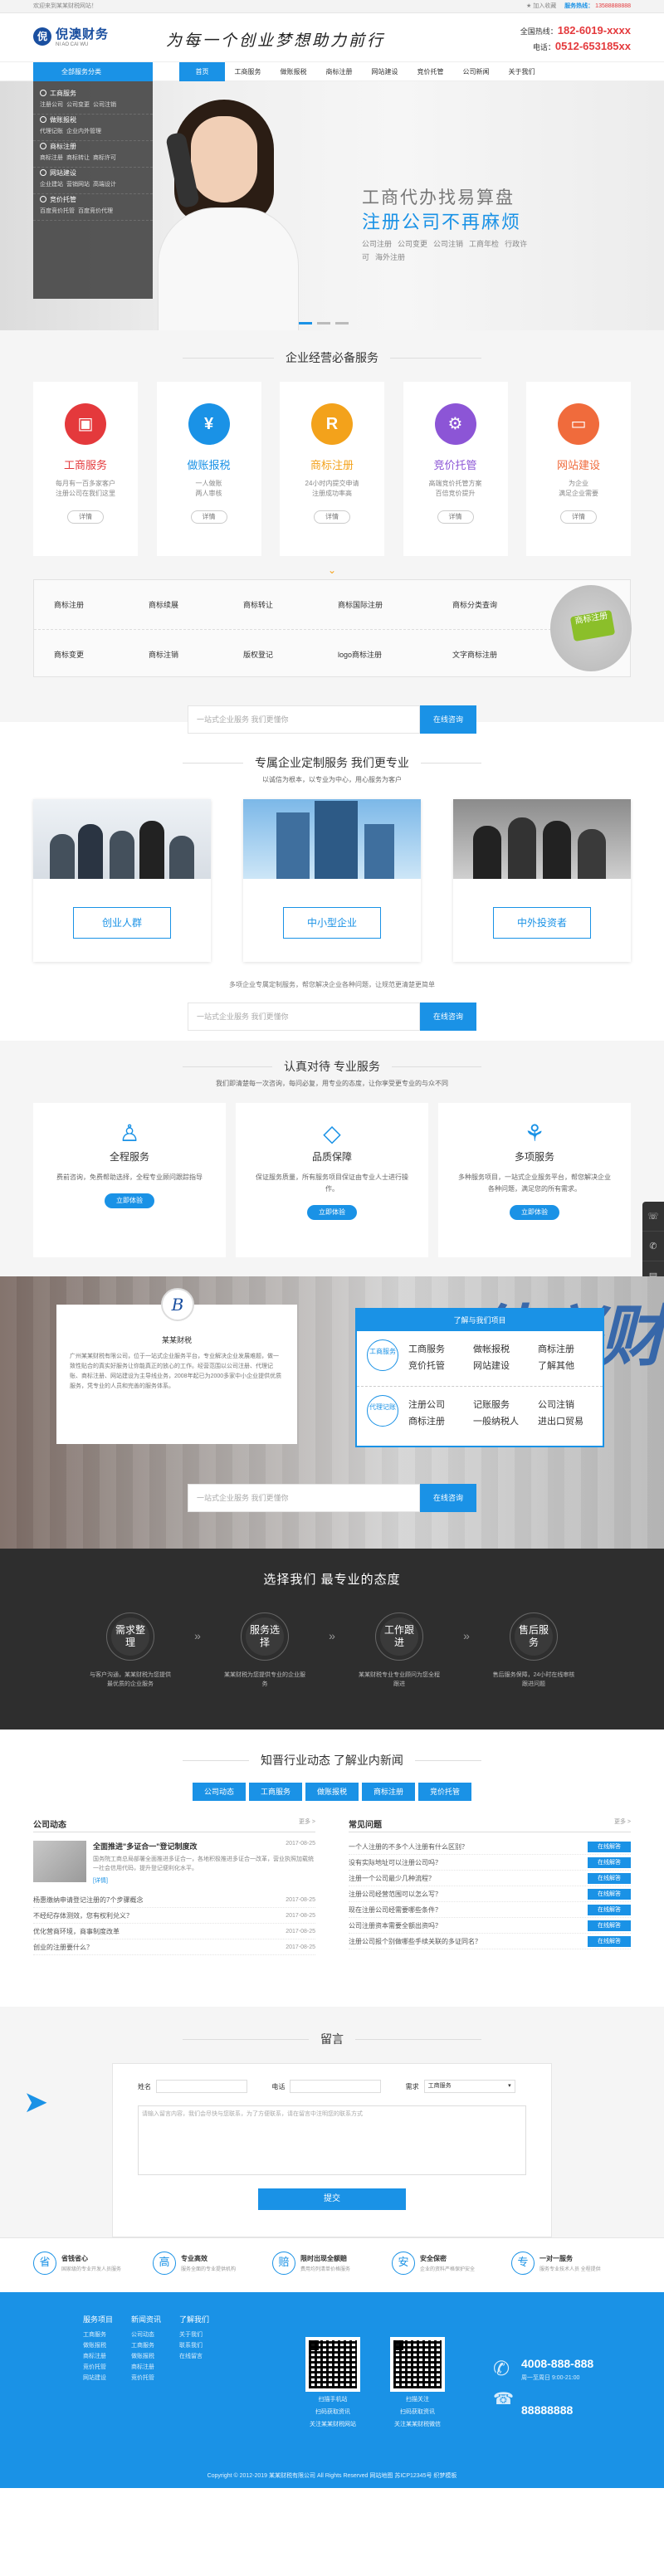 The width and height of the screenshot is (664, 2576). Describe the element at coordinates (441, 1349) in the screenshot. I see `project-link: 工商服务` at that location.